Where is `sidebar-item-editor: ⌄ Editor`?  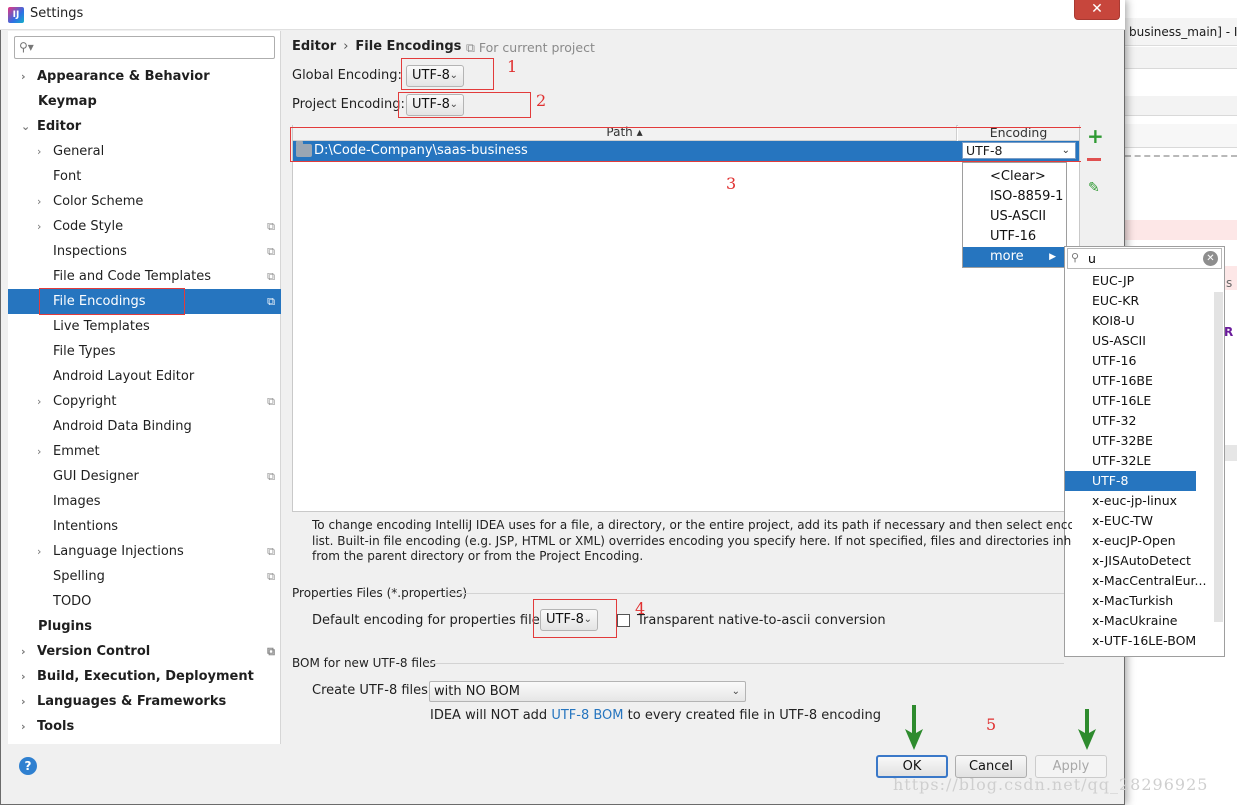
sidebar-item-editor: ⌄ Editor is located at coordinates (148, 126).